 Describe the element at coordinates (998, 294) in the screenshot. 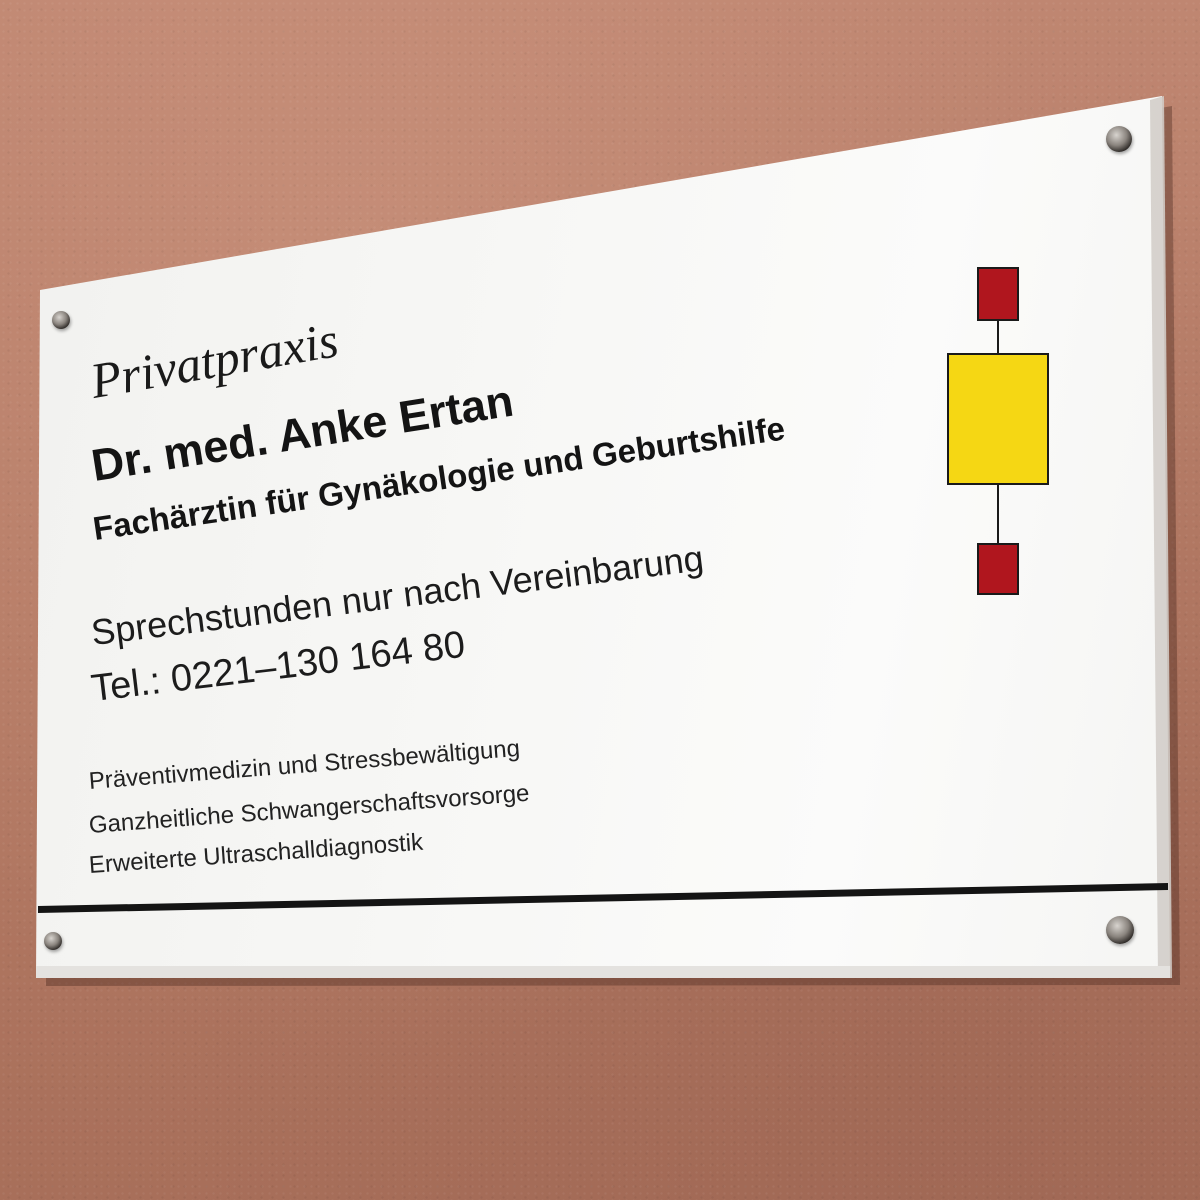

I see `logo-top-square` at that location.